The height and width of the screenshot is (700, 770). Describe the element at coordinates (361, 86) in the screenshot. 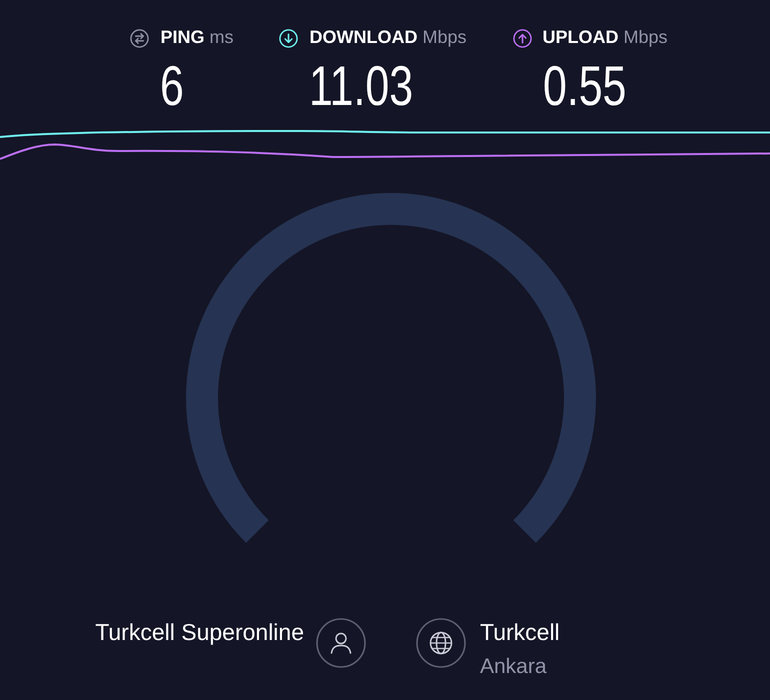

I see `metric-value: 11.03` at that location.